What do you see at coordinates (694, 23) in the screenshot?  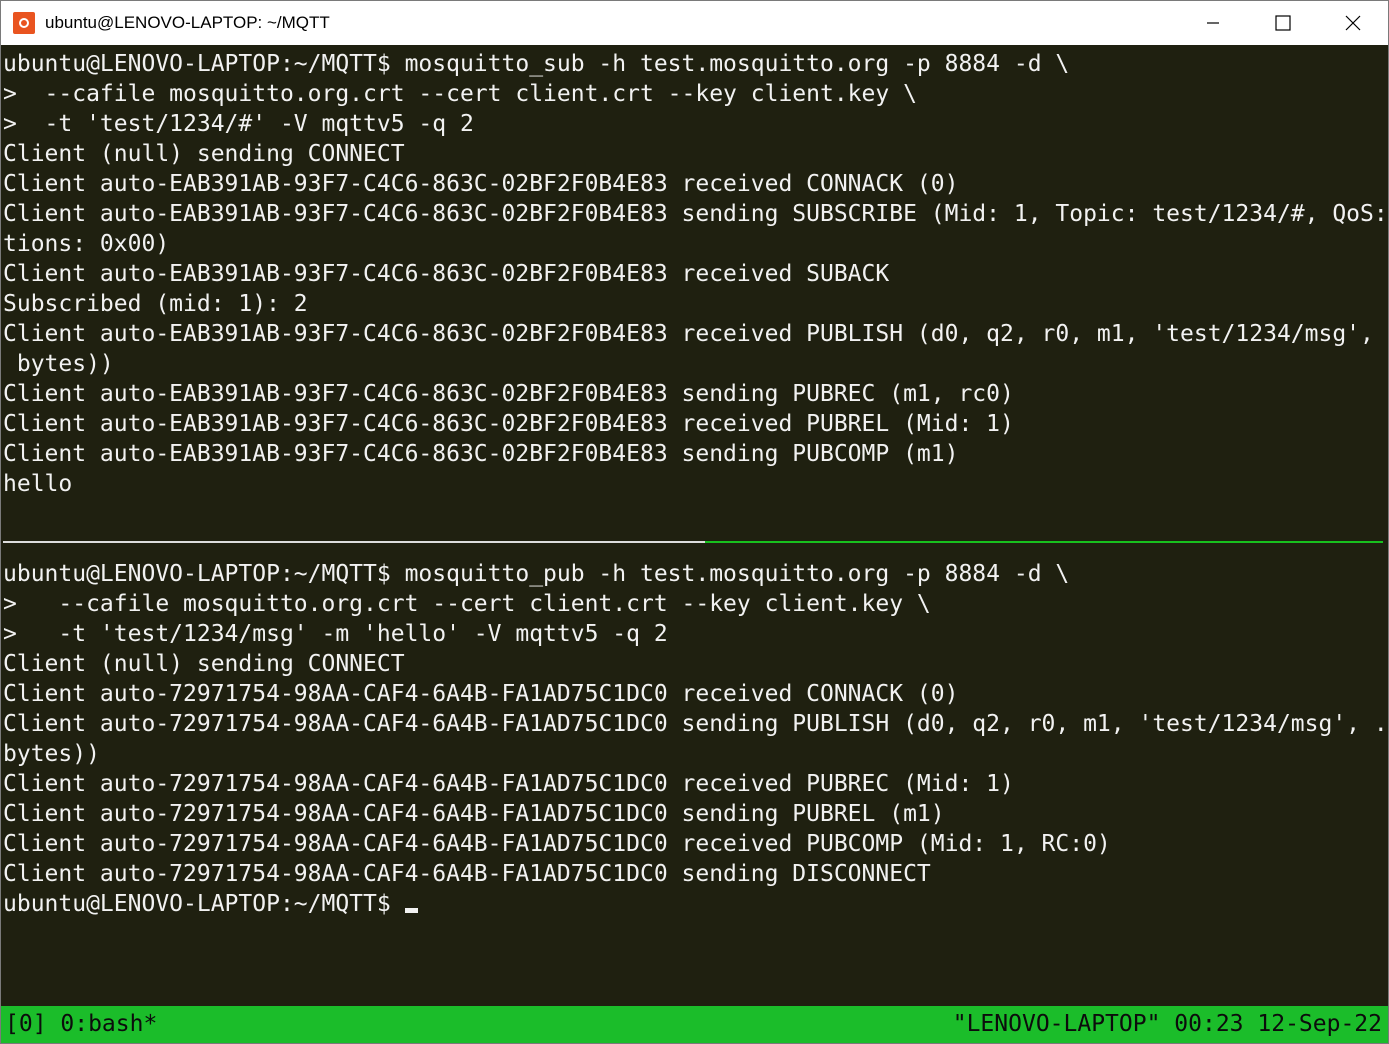 I see `title-bar: ubuntu@LENOVO-LAPTOP: ~/MQTT` at bounding box center [694, 23].